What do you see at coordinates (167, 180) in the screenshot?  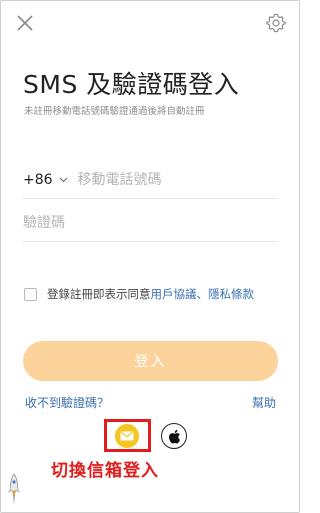 I see `phone-number-input` at bounding box center [167, 180].